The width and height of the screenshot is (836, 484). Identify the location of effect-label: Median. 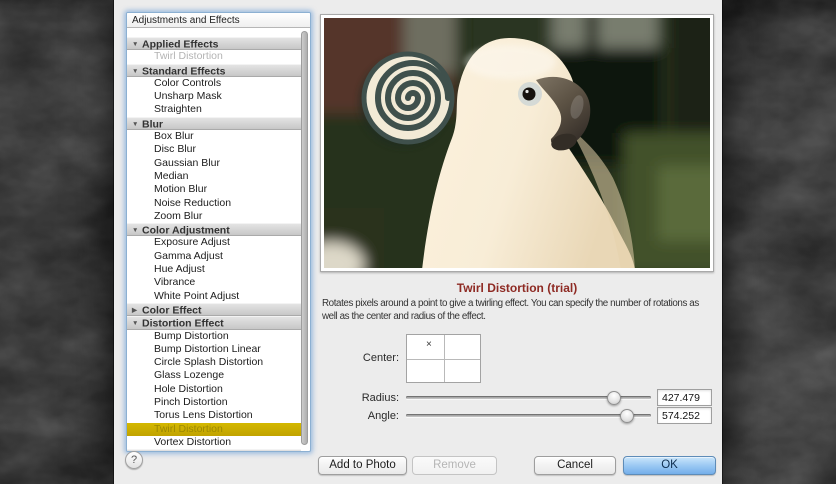
(171, 175).